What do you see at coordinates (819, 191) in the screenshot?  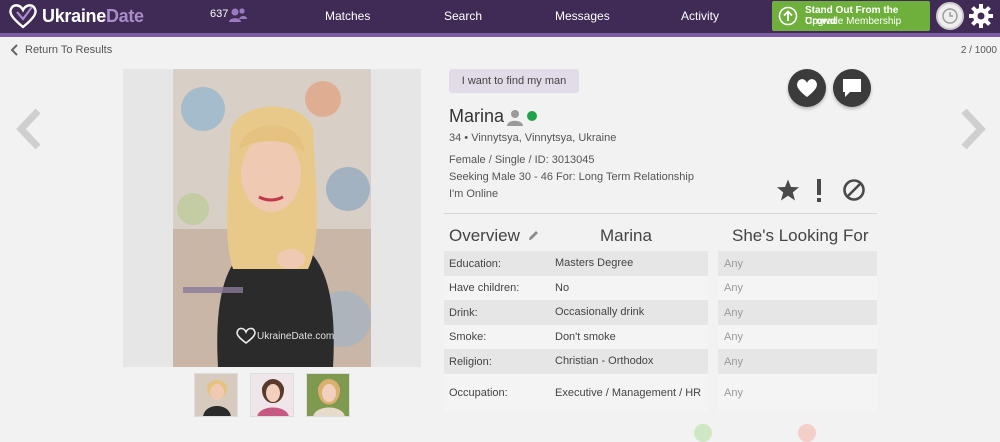 I see `exclamation-icon` at bounding box center [819, 191].